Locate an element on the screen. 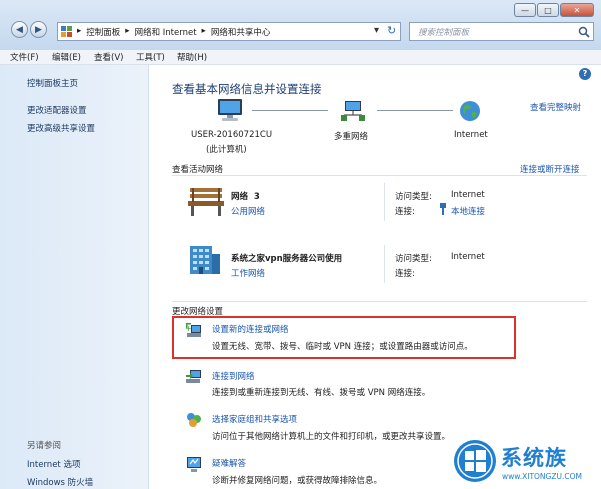  menu-tools: 工具(T) is located at coordinates (150, 57).